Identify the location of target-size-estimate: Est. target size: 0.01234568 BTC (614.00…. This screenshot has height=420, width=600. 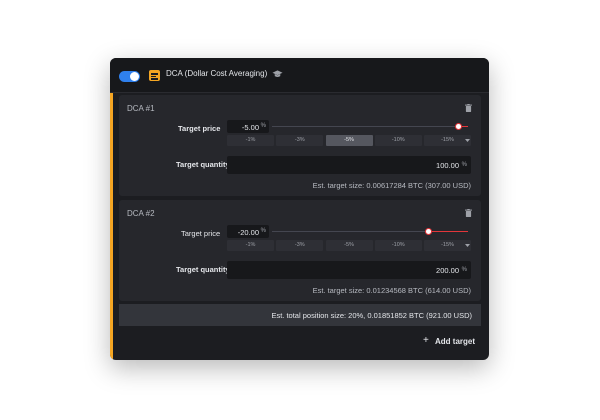
(391, 290).